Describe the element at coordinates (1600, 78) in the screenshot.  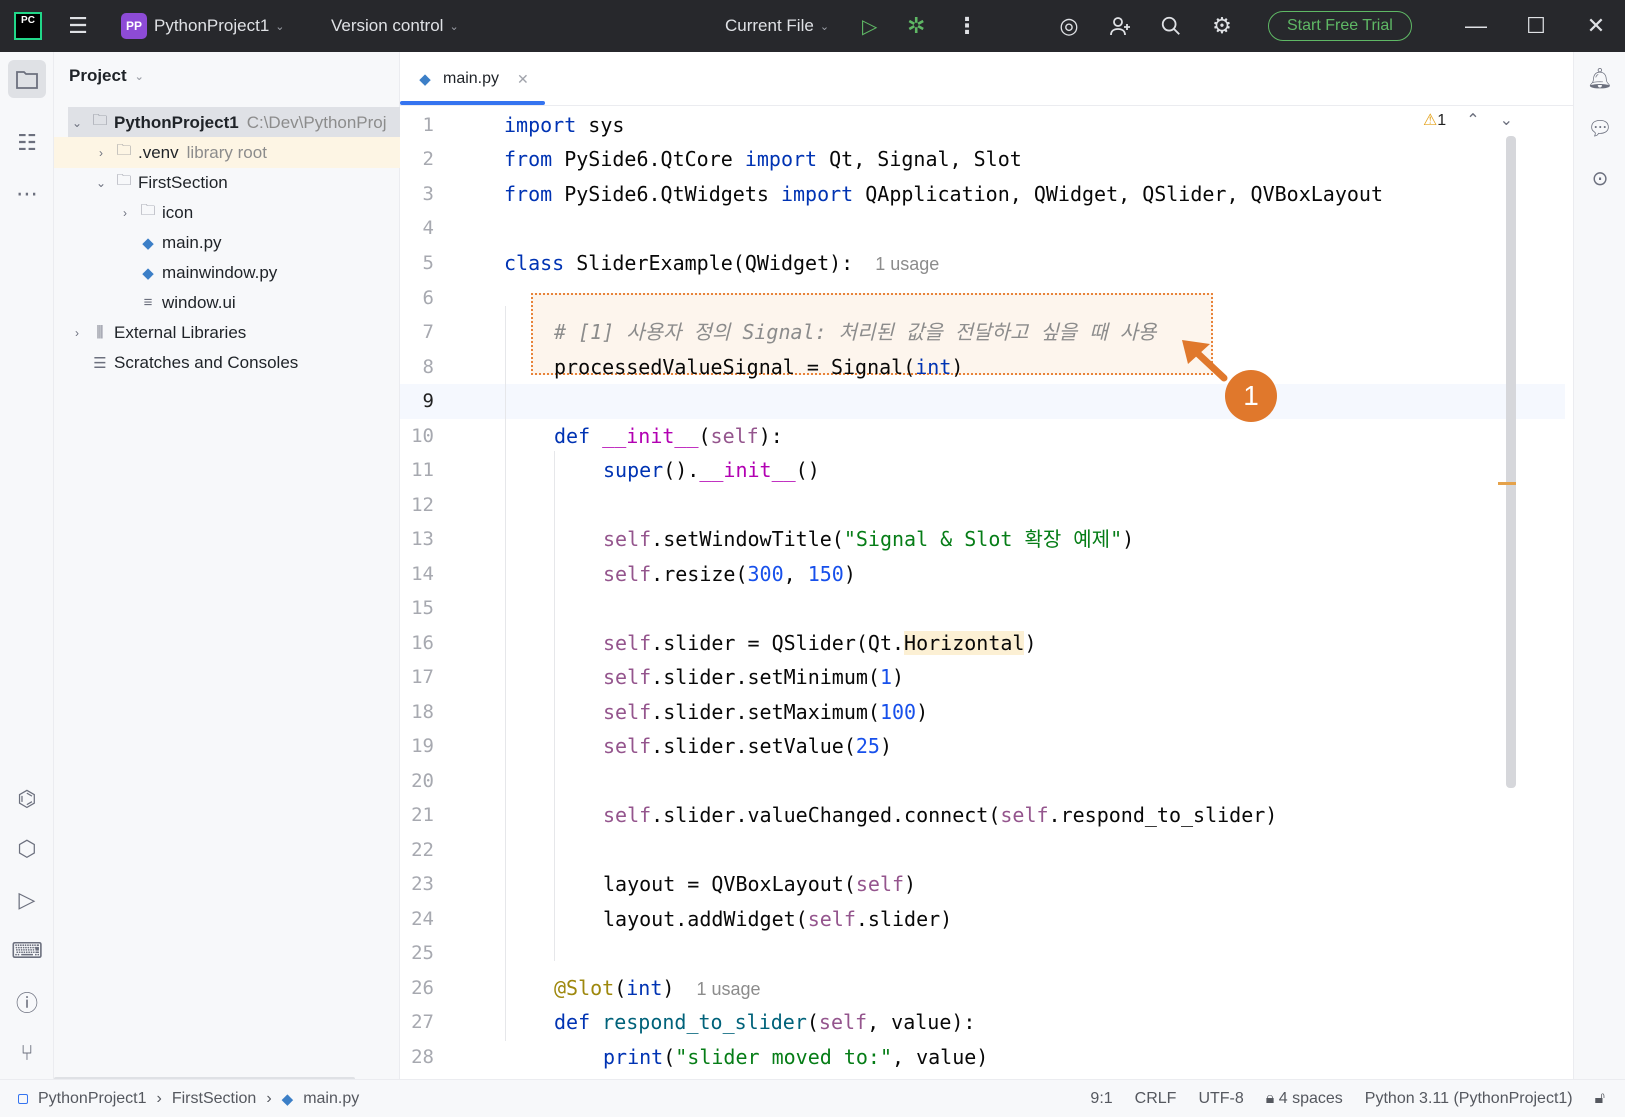
I see `notifications-bell-icon: 🔔︎` at that location.